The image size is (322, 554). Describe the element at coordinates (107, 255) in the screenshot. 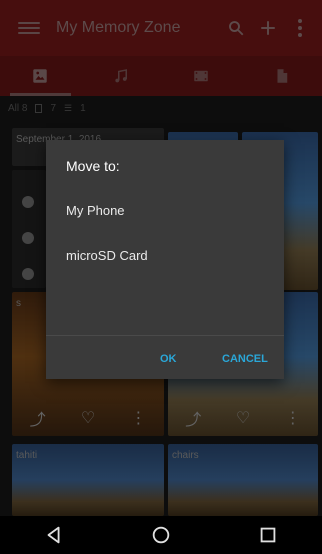

I see `option-microsd-card: microSD Card` at that location.